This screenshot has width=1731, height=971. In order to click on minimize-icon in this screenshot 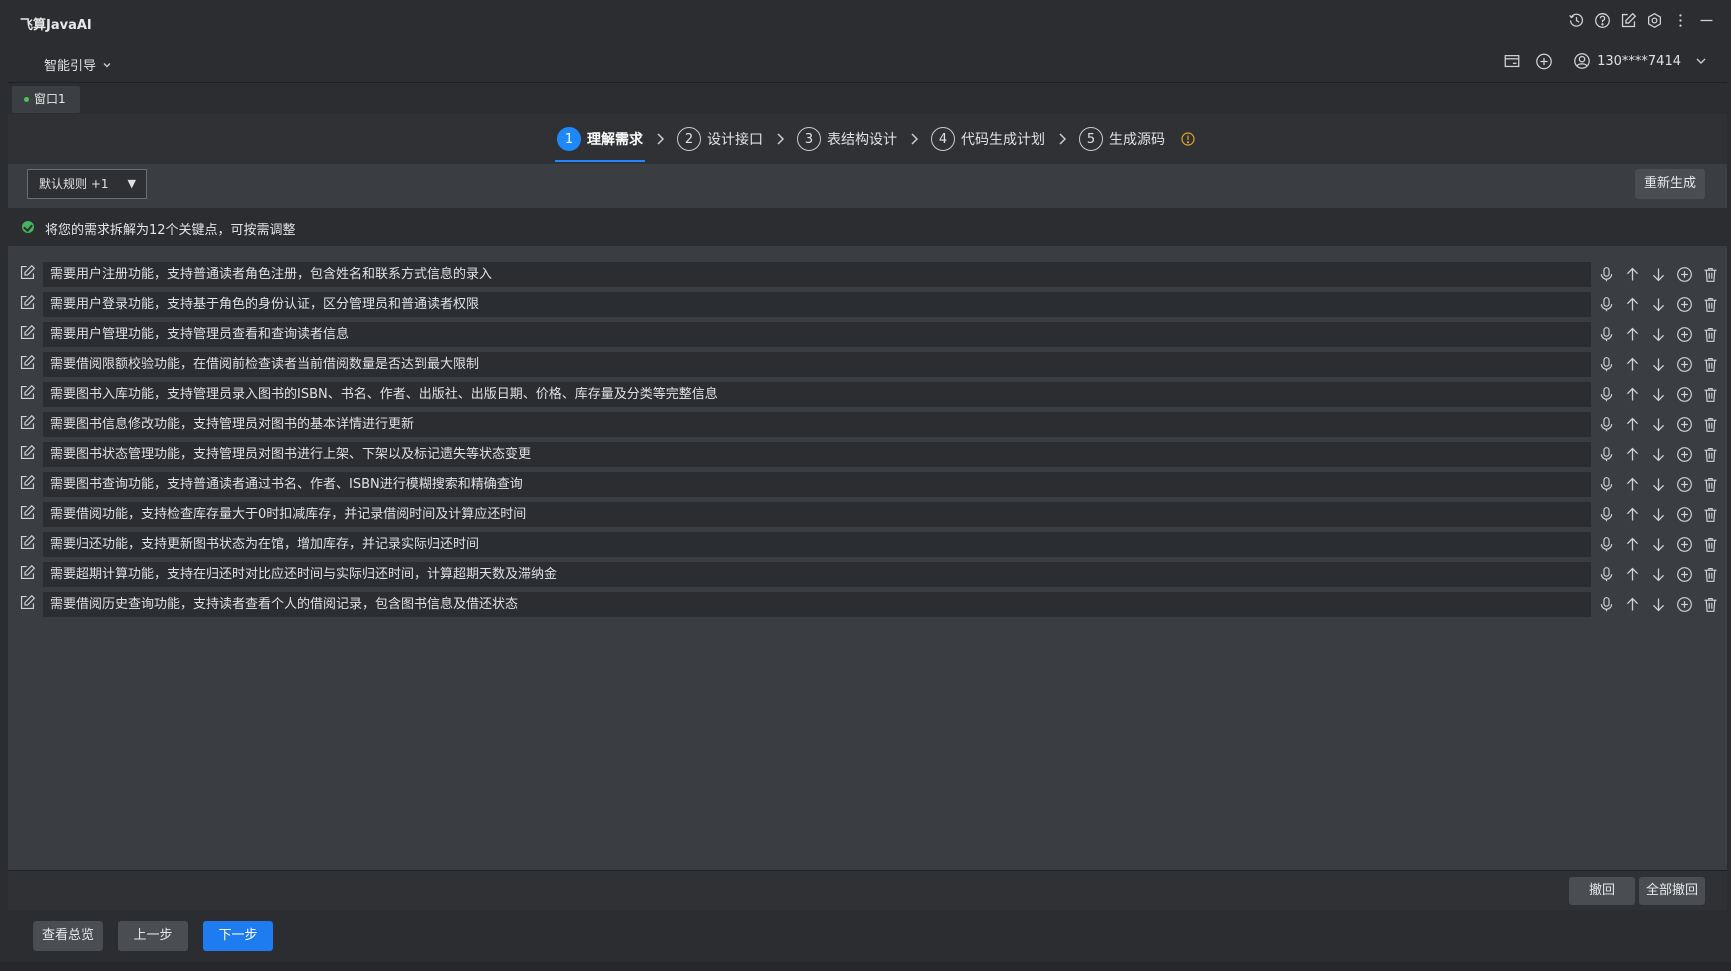, I will do `click(1706, 20)`.